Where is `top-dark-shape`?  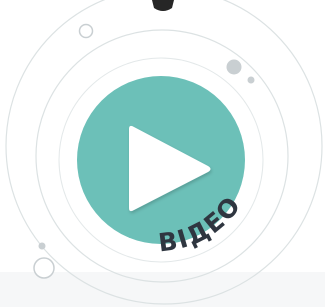
top-dark-shape is located at coordinates (163, 5).